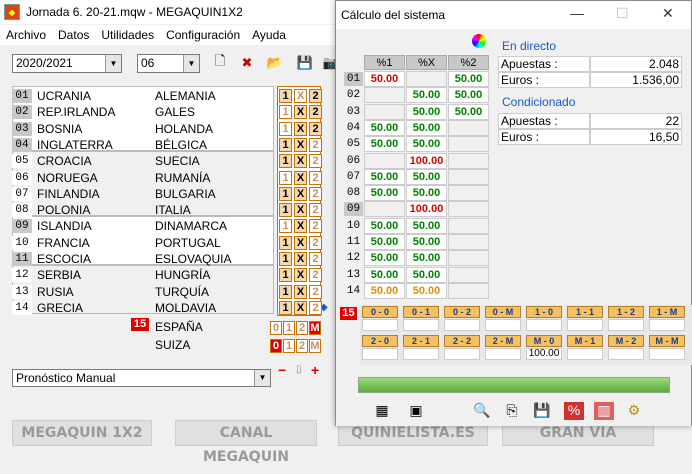 The image size is (692, 474). I want to click on delete-icon: ✖, so click(247, 63).